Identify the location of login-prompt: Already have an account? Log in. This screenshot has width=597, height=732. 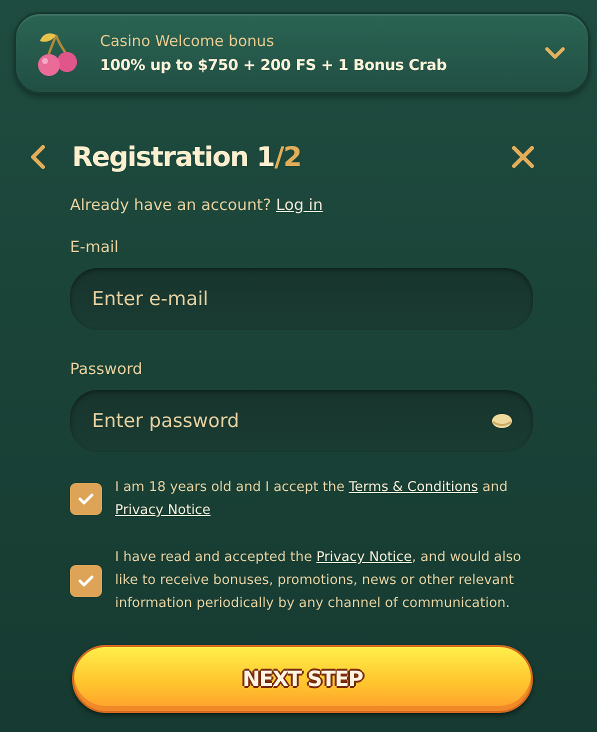
(197, 205).